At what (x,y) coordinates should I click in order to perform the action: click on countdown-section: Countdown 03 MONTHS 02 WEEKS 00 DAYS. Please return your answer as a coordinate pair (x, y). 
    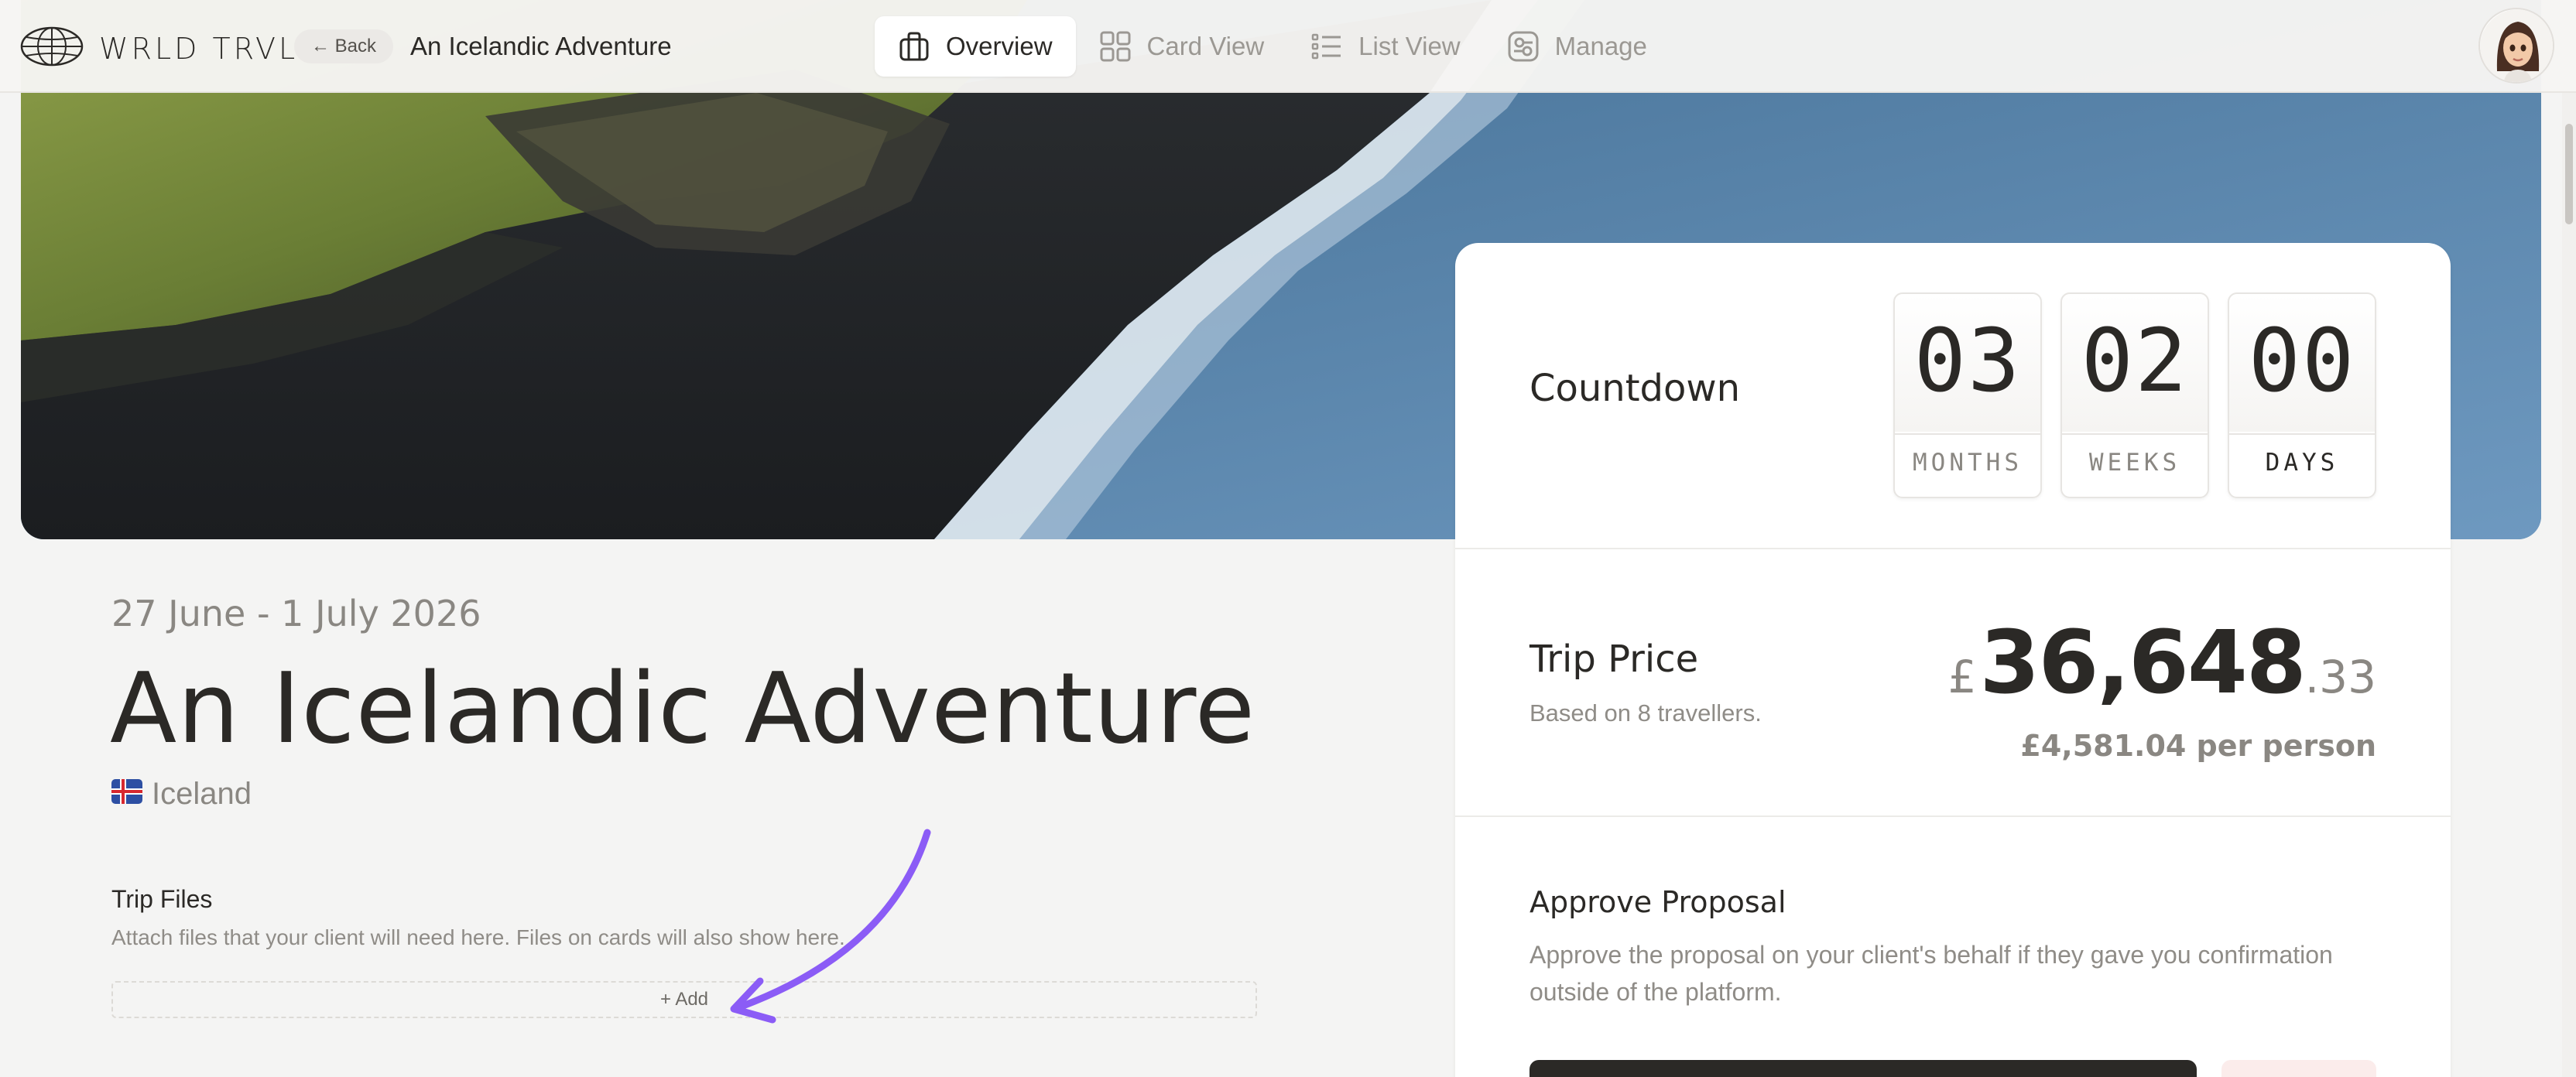
    Looking at the image, I should click on (1953, 396).